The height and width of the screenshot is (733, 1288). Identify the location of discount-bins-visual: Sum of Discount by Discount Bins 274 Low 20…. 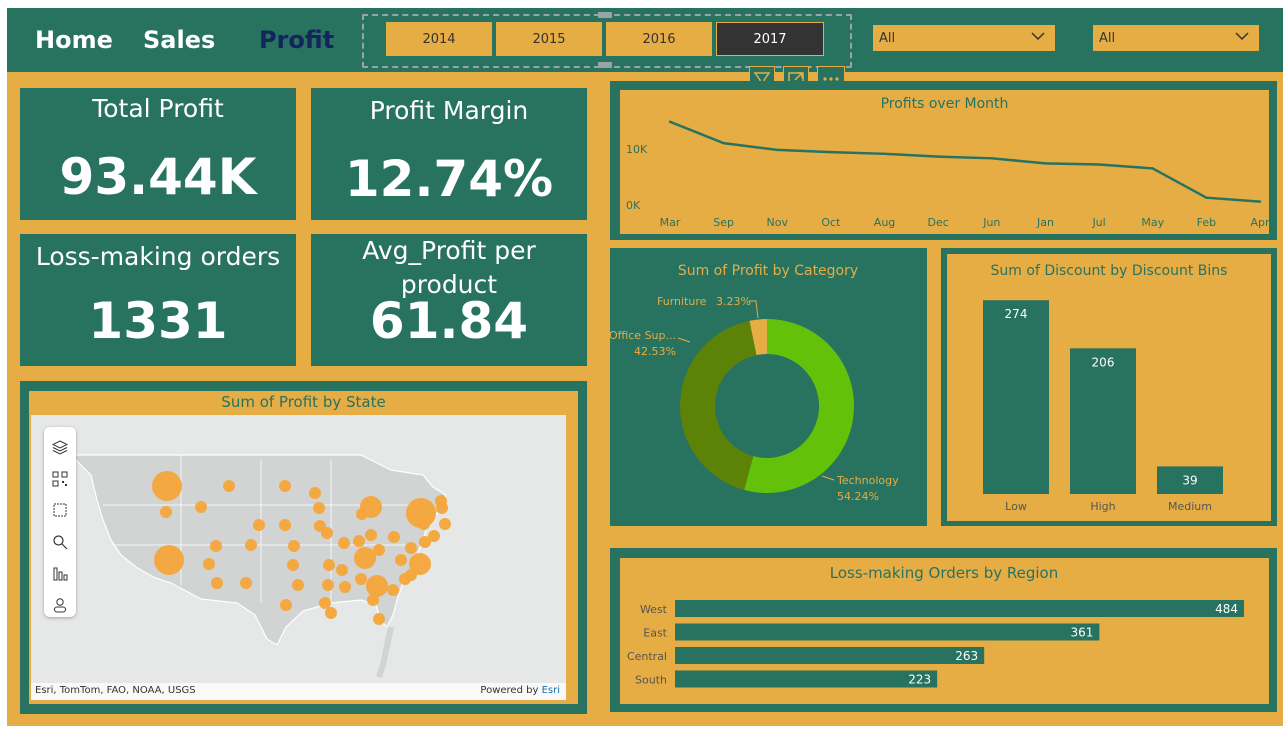
(1109, 387).